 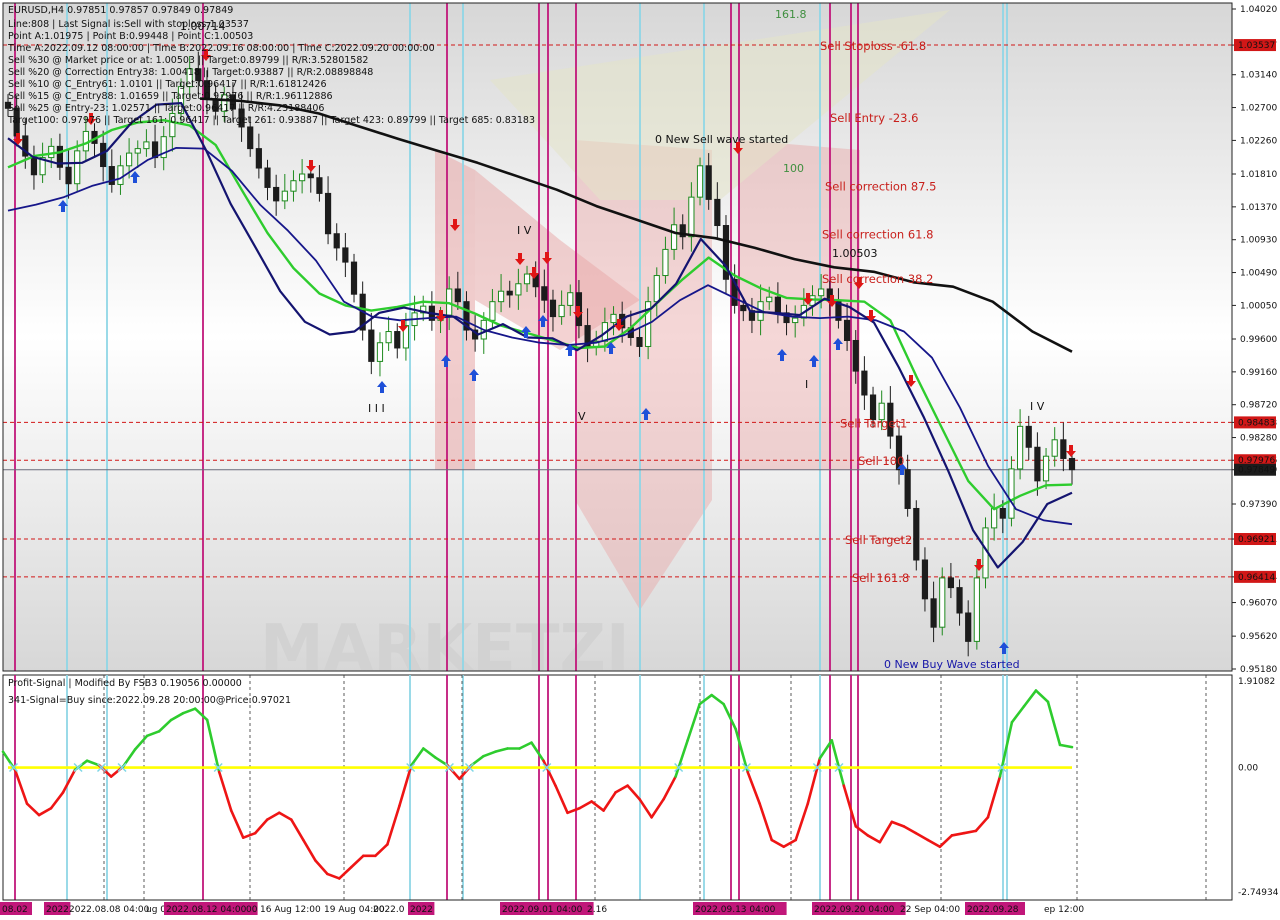 What do you see at coordinates (806, 384) in the screenshot?
I see `wave-label: I` at bounding box center [806, 384].